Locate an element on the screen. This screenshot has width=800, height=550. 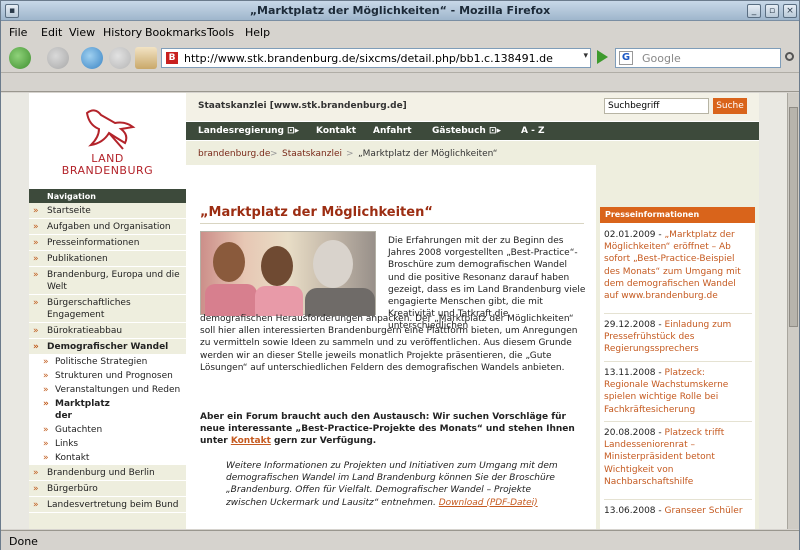
search-bar: G Google is located at coordinates (698, 58).